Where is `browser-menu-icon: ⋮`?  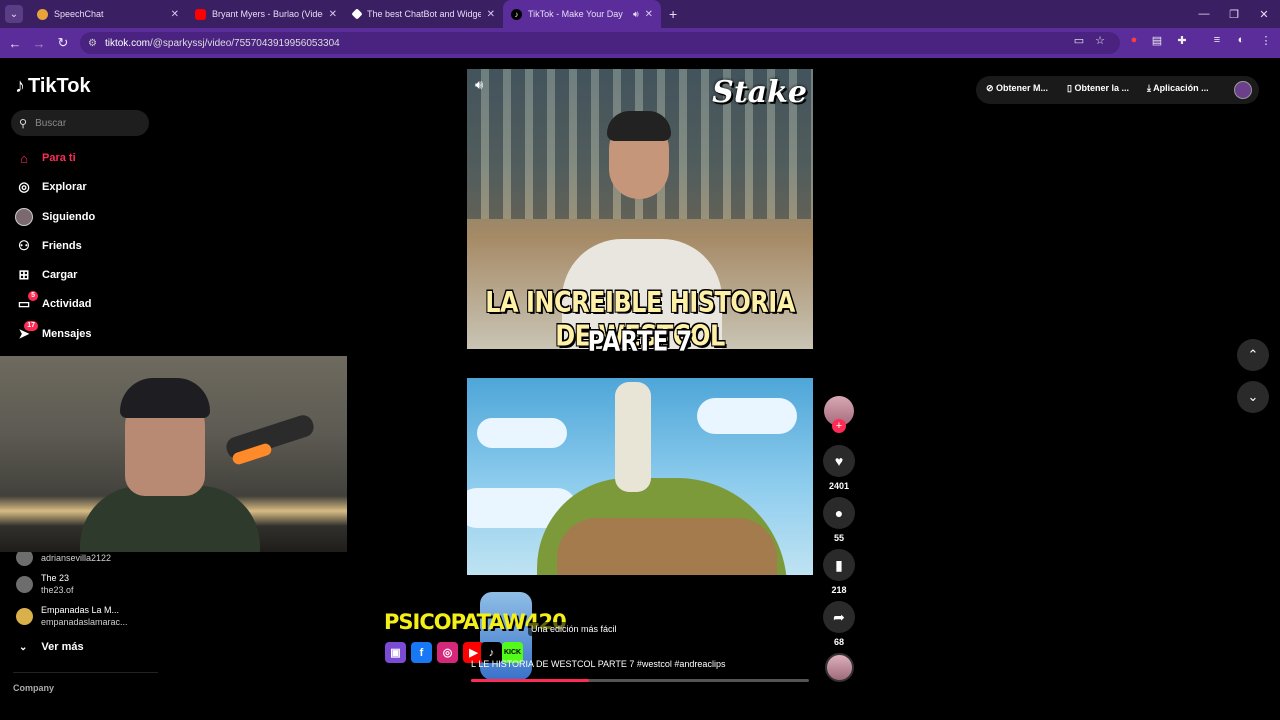
browser-menu-icon: ⋮ is located at coordinates (1266, 40).